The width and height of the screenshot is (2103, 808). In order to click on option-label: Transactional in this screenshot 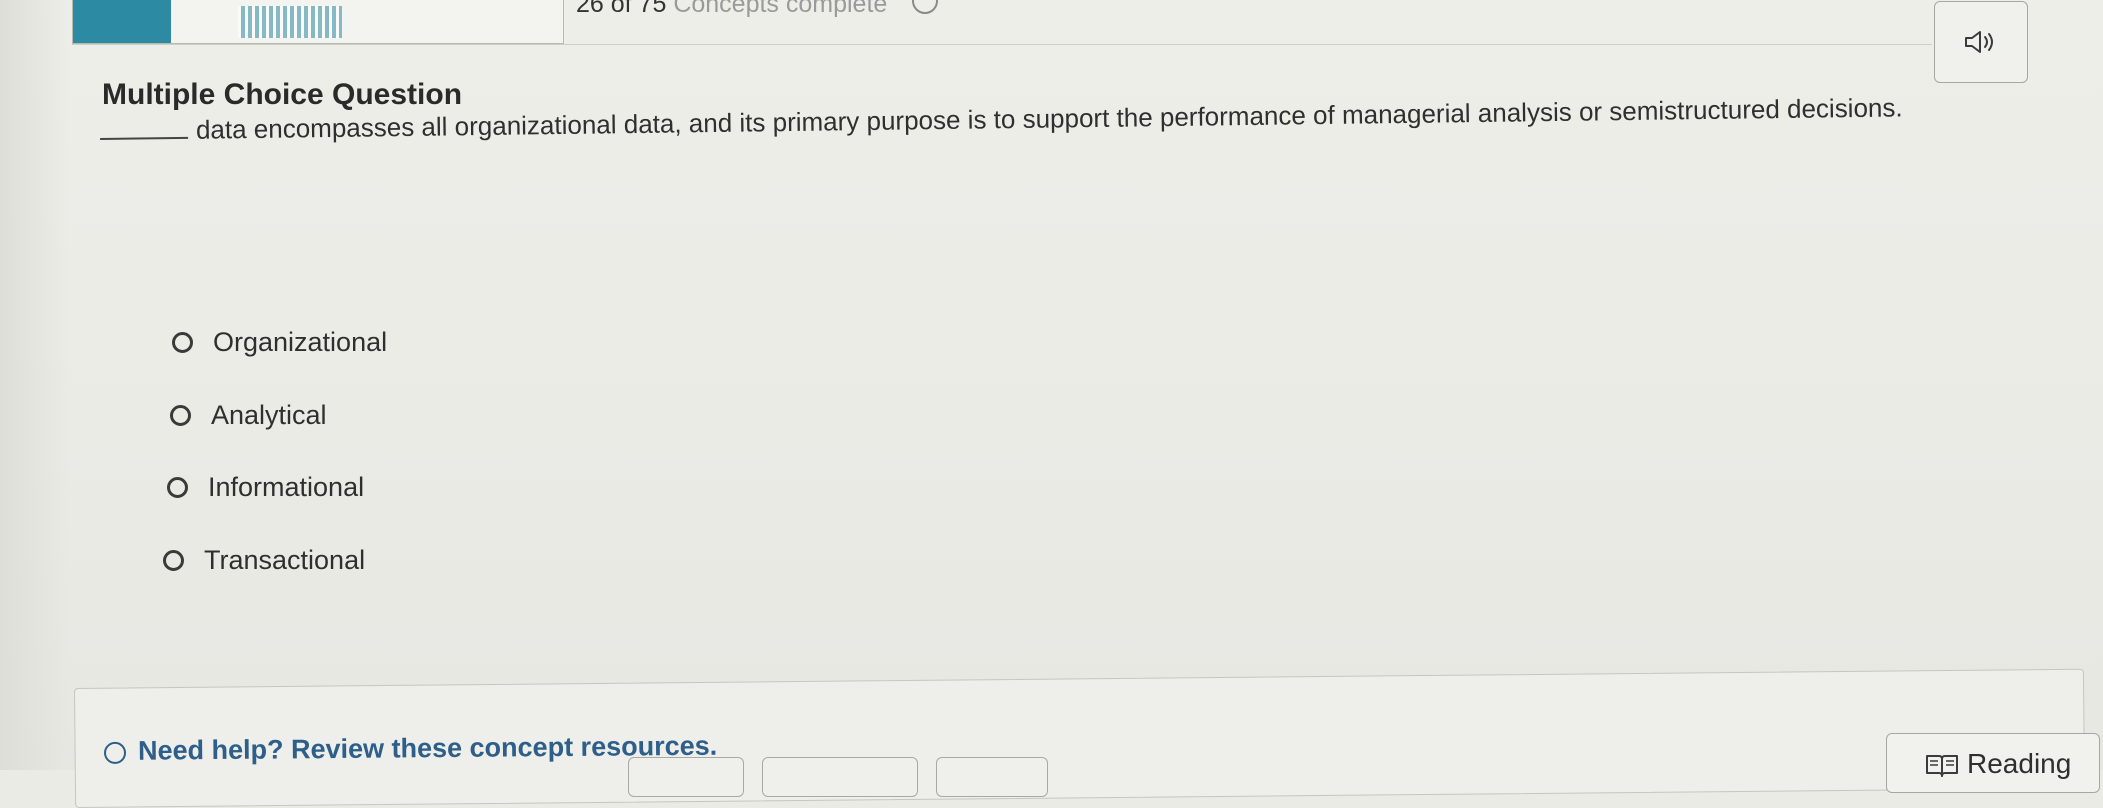, I will do `click(285, 560)`.